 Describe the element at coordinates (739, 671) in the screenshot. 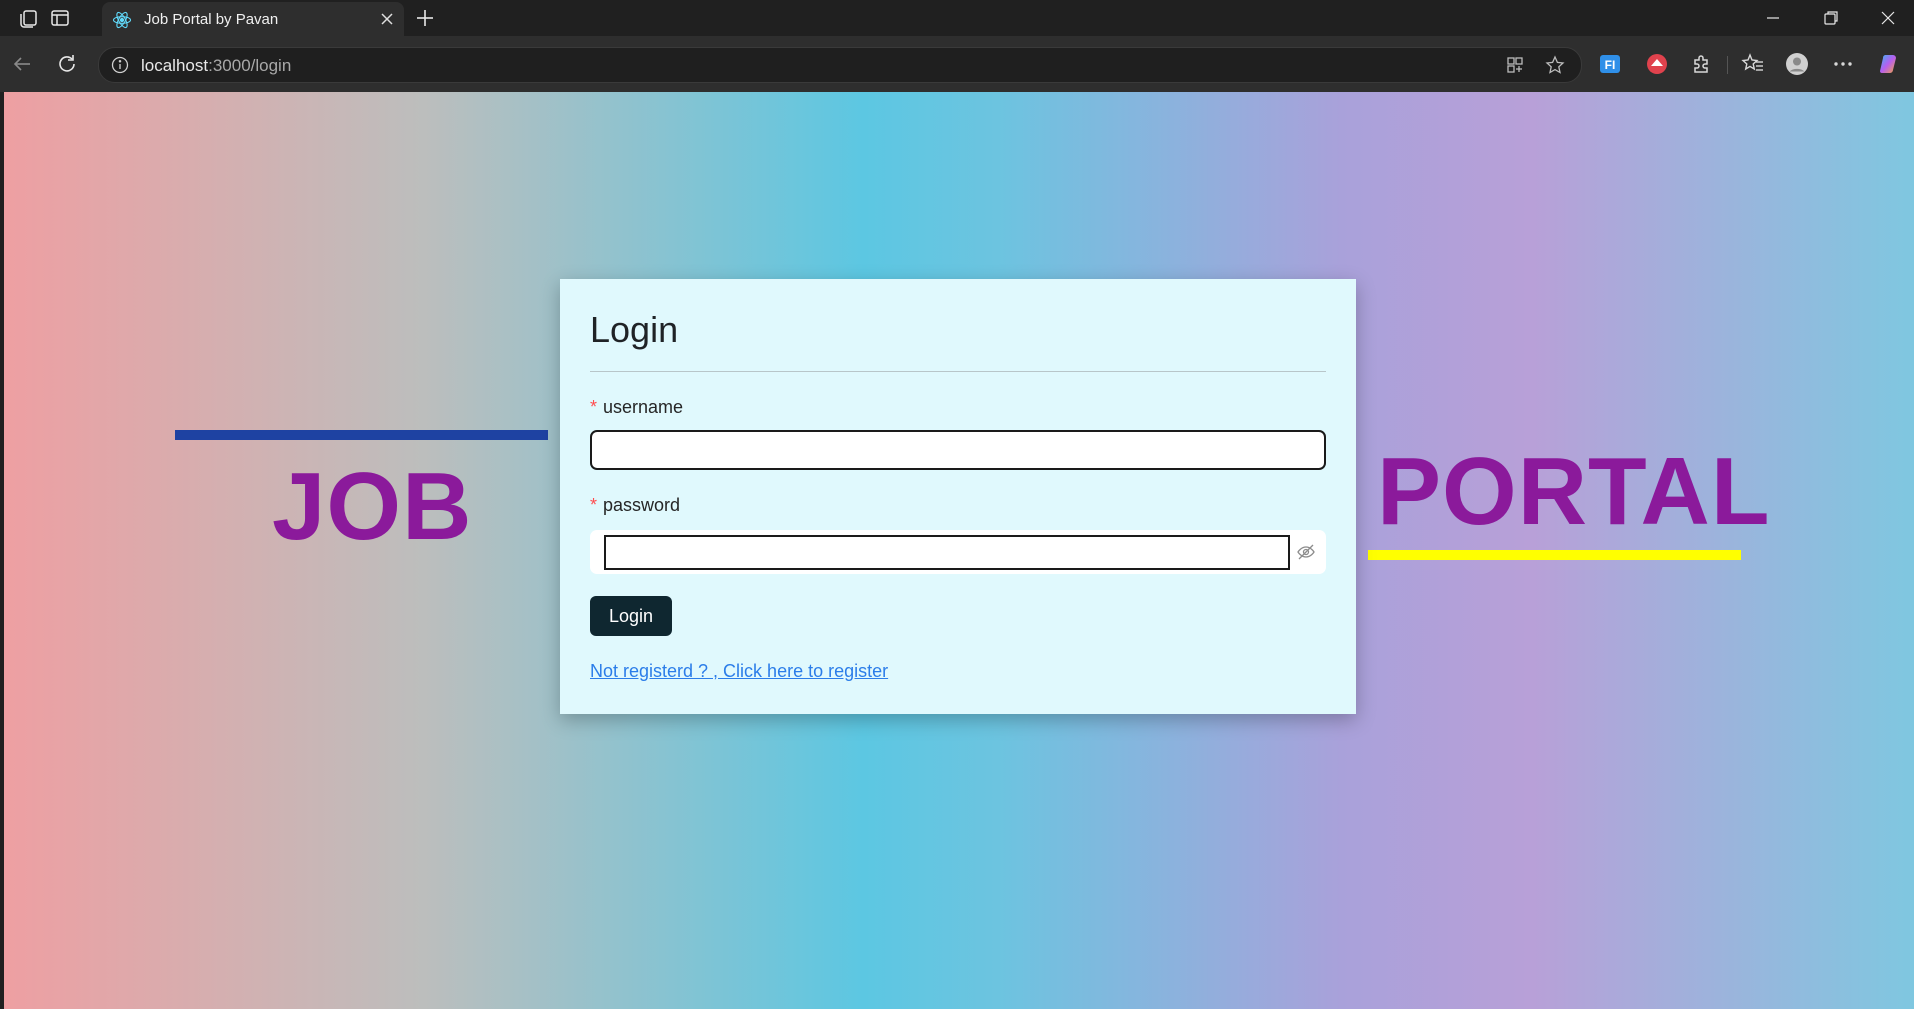

I see `register-link: Not registerd ? , Click here to register` at that location.